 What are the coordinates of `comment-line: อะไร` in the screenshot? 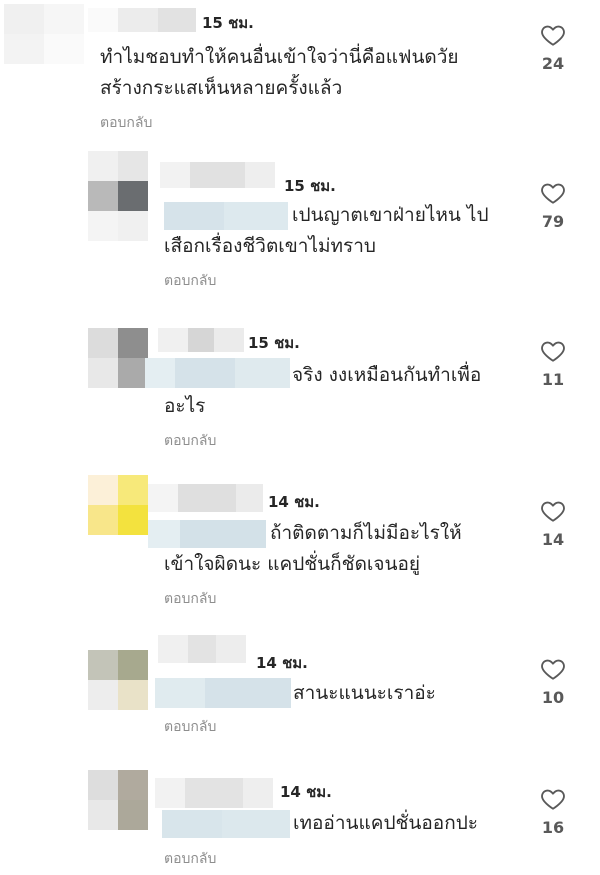 It's located at (185, 406).